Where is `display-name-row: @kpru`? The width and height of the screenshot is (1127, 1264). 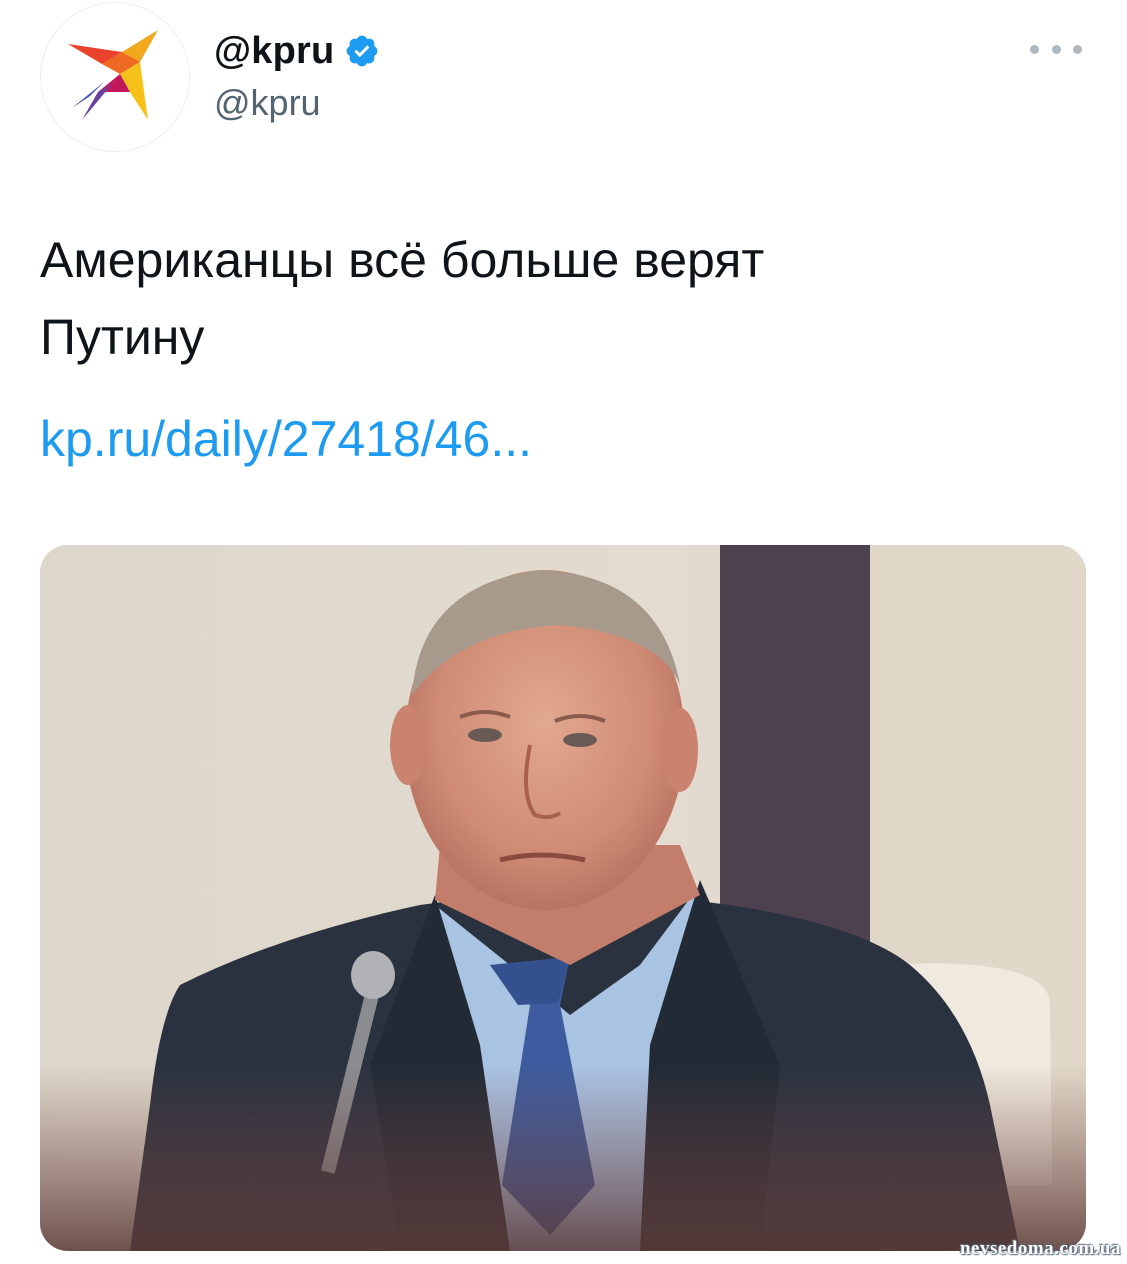 display-name-row: @kpru is located at coordinates (297, 51).